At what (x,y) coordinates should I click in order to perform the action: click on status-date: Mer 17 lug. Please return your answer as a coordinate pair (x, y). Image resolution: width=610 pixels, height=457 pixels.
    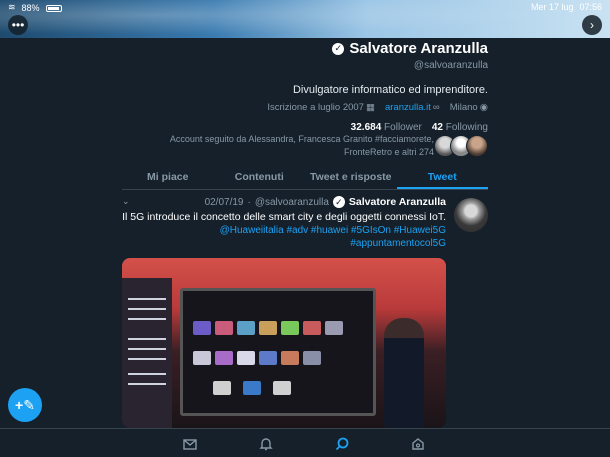
    Looking at the image, I should click on (552, 7).